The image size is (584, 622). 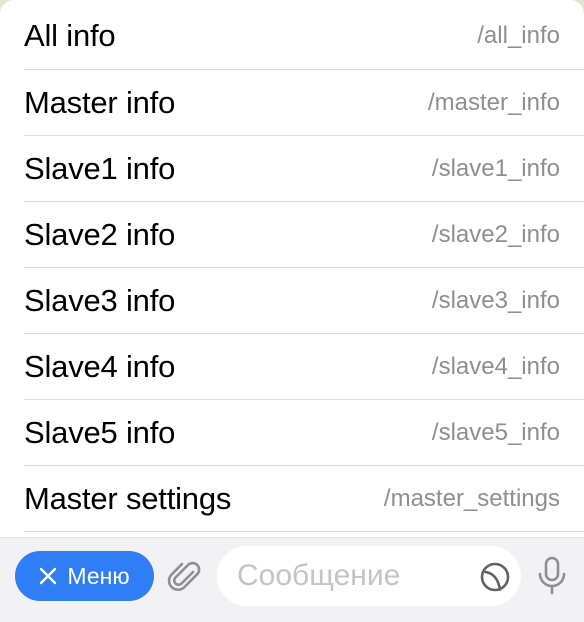 What do you see at coordinates (292, 301) in the screenshot?
I see `command-item-slave3-info: Slave3 info /slave3_info` at bounding box center [292, 301].